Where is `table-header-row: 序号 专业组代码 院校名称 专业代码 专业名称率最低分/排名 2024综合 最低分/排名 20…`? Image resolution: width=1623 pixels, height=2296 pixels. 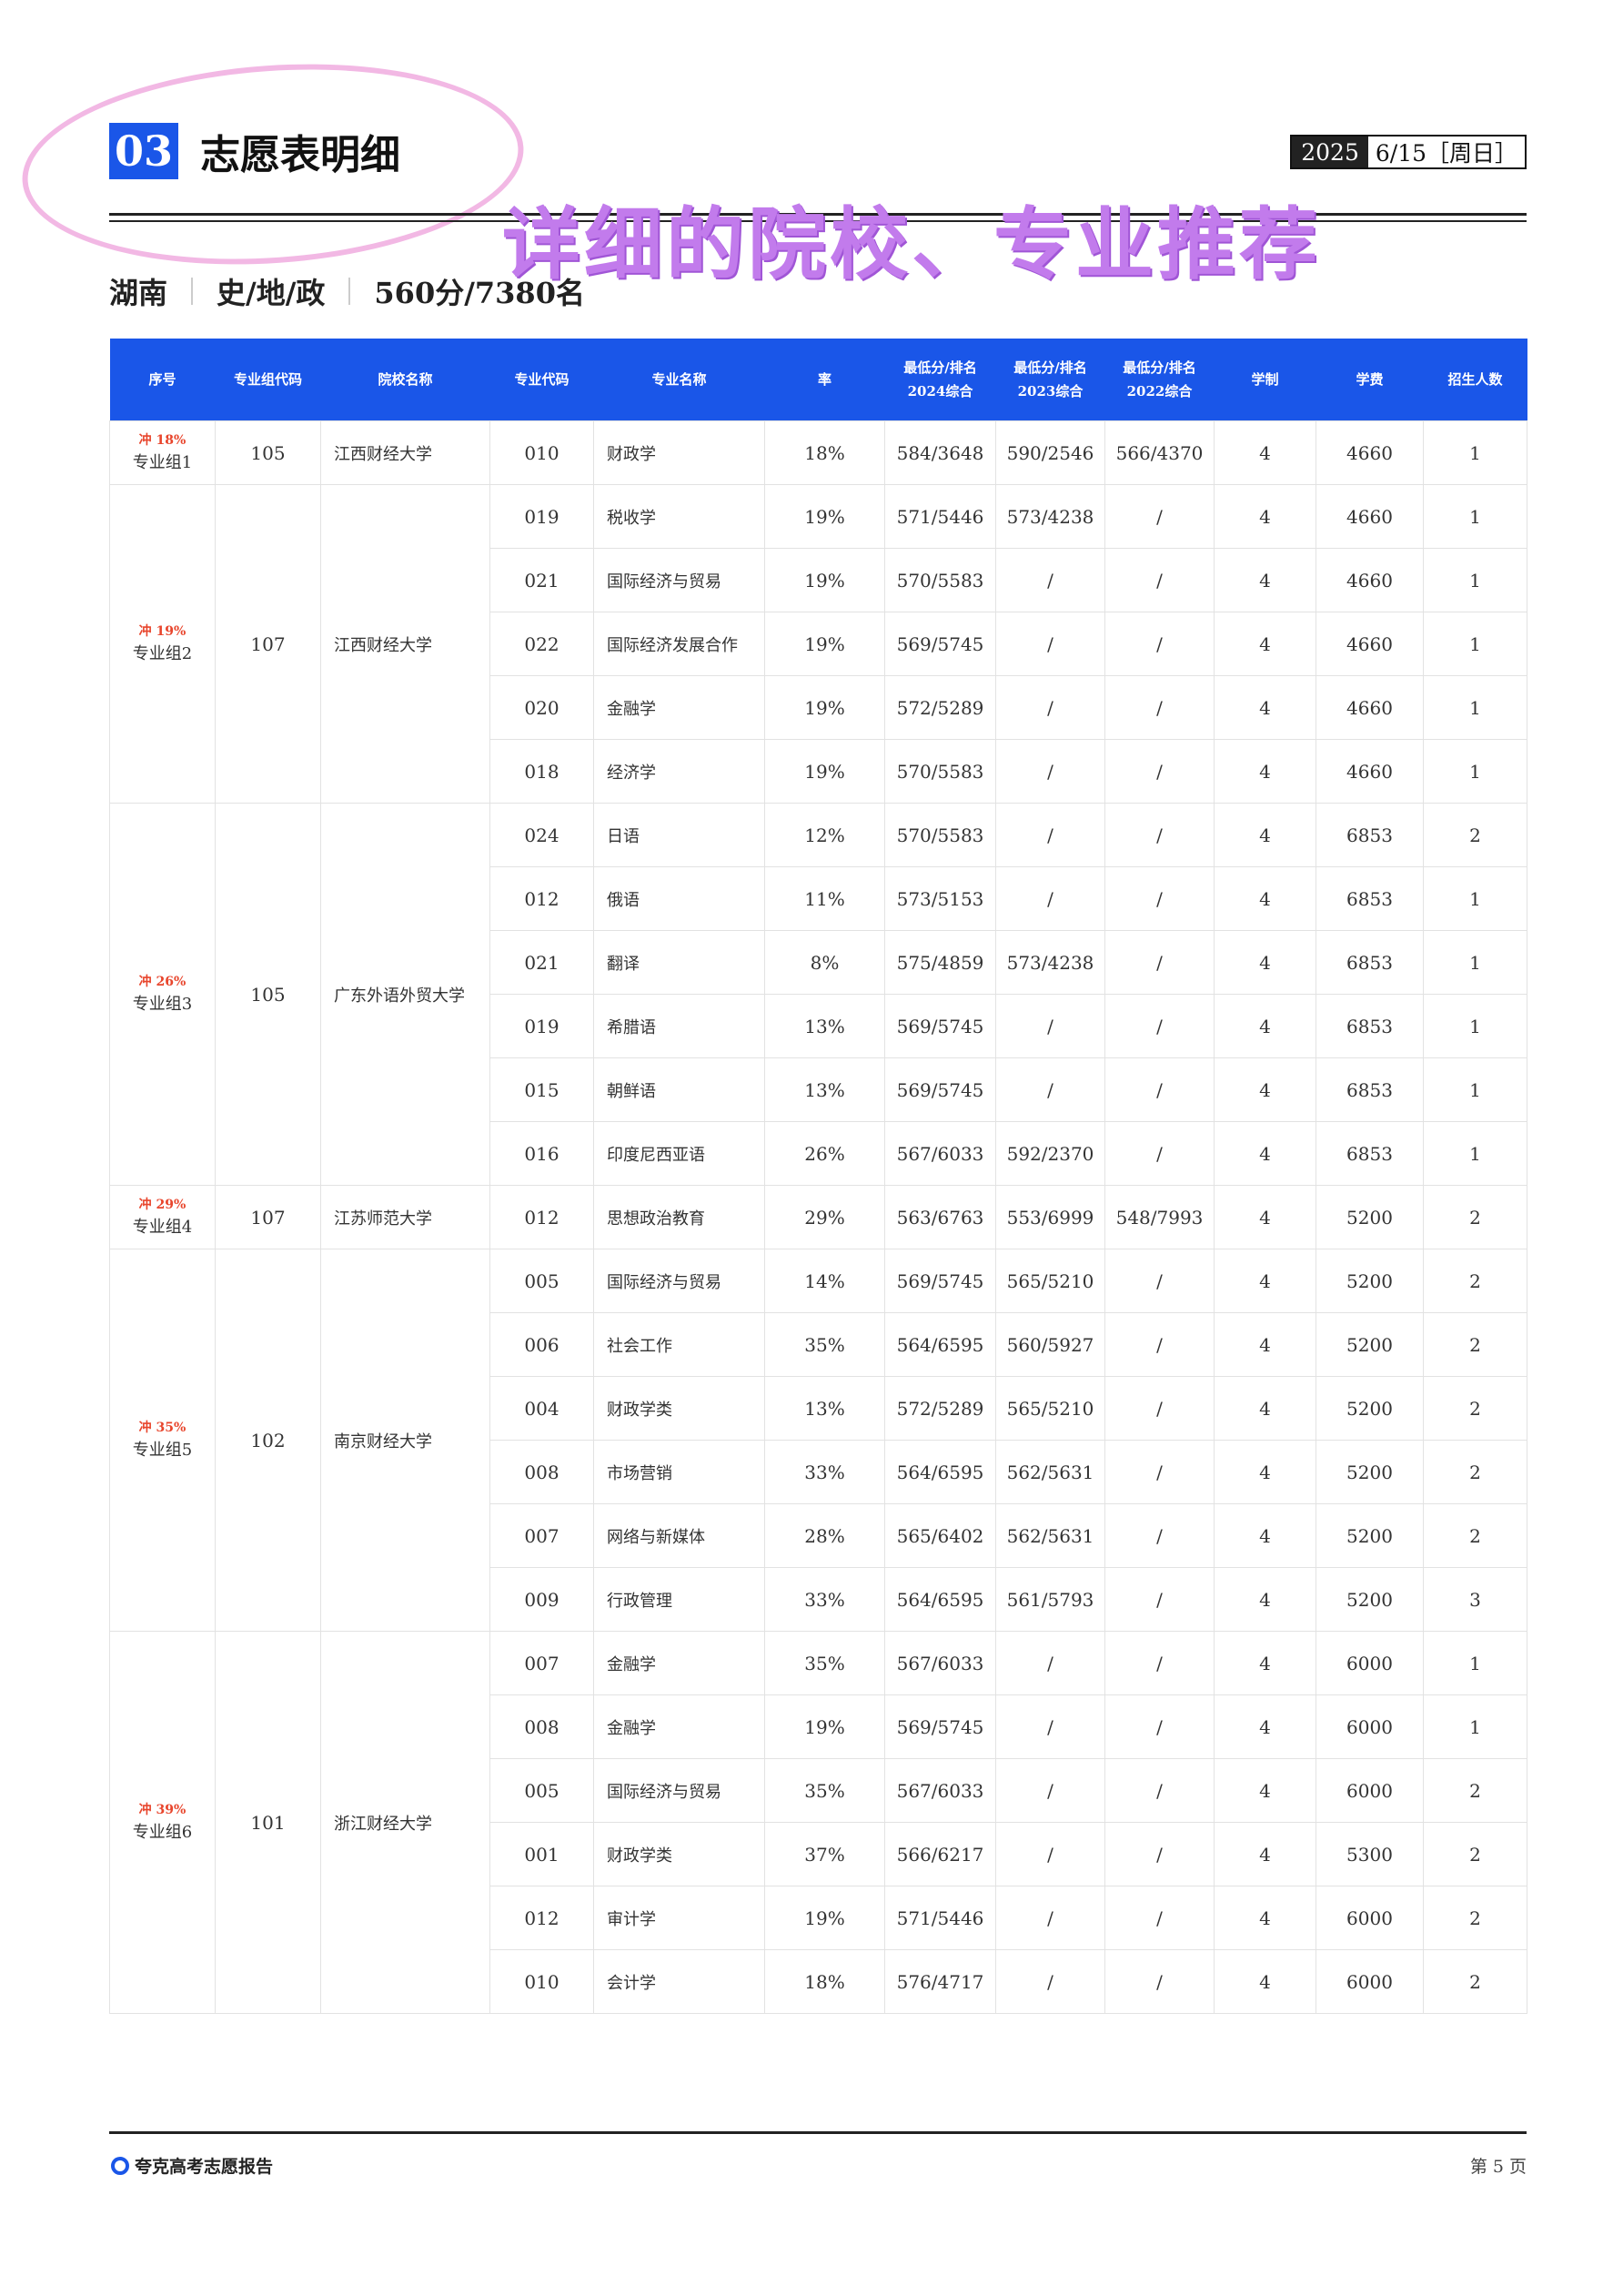
table-header-row: 序号 专业组代码 院校名称 专业代码 专业名称率最低分/排名 2024综合 最低分/排名 20… is located at coordinates (818, 380).